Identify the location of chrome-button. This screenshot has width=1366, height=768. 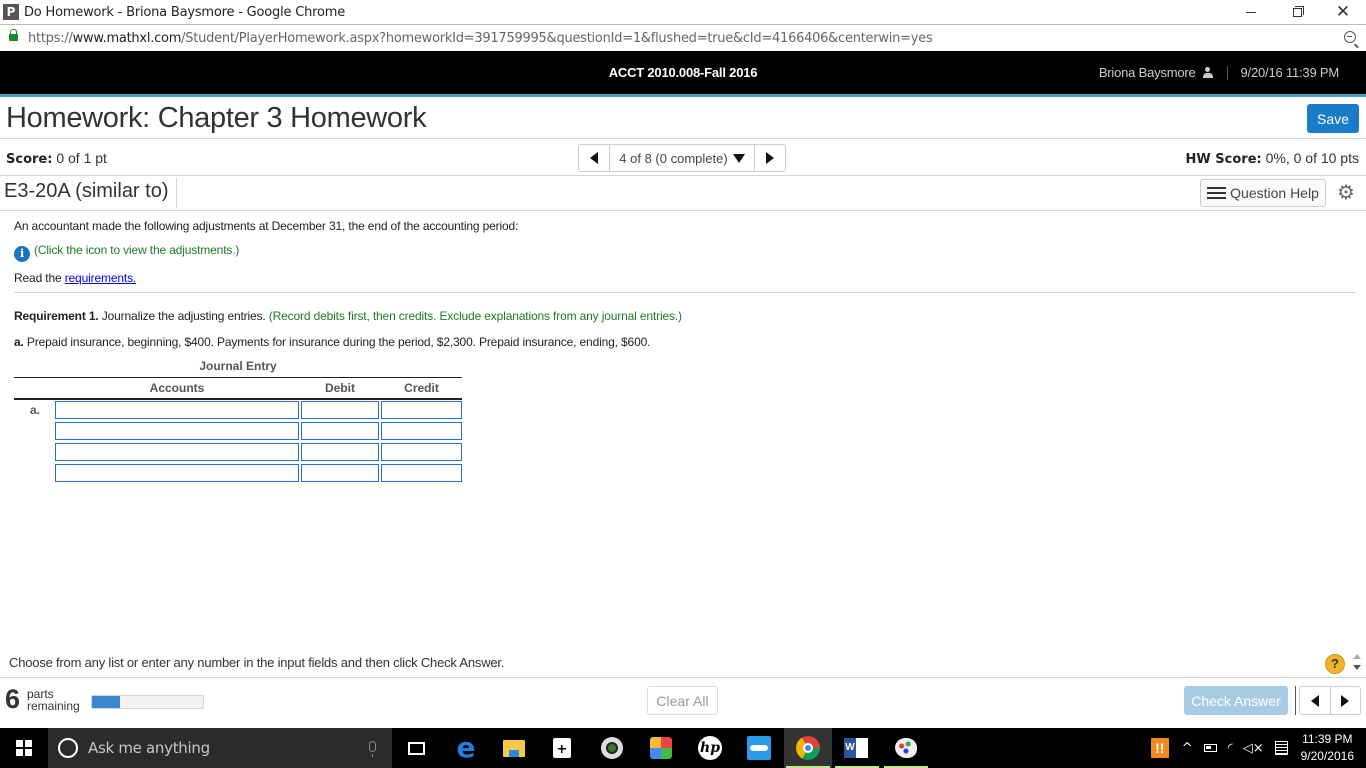
(808, 748).